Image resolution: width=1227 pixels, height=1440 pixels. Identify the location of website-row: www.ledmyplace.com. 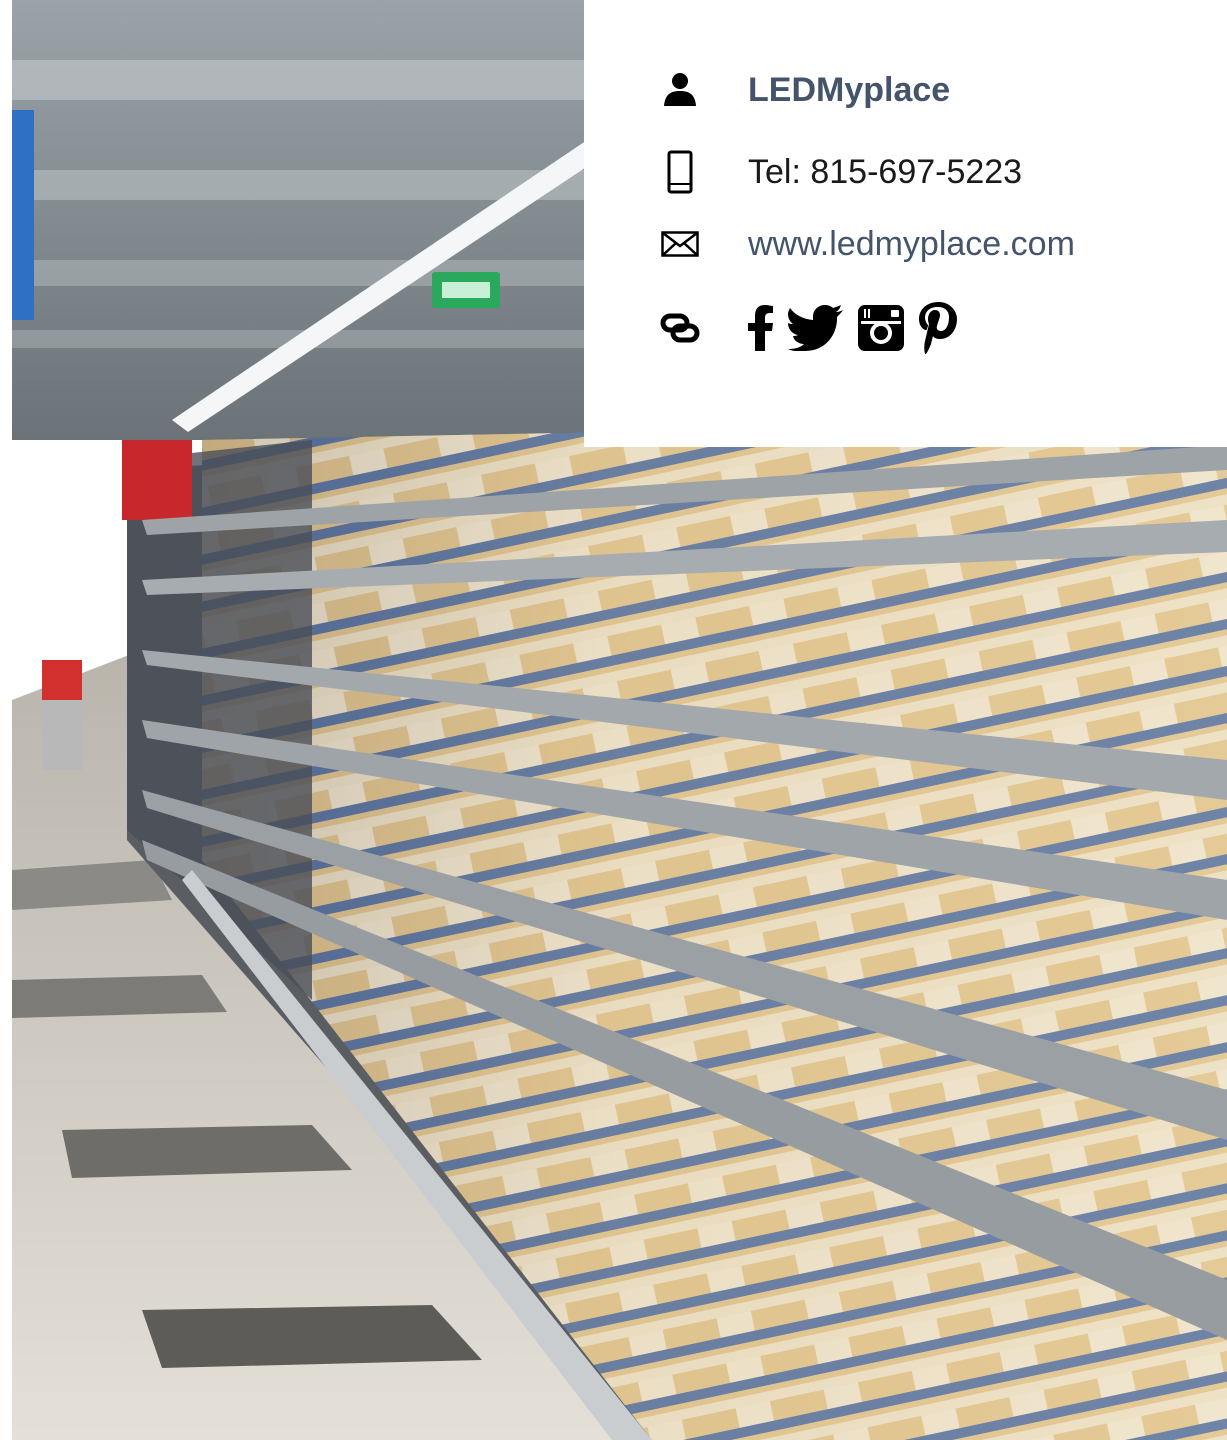
(905, 244).